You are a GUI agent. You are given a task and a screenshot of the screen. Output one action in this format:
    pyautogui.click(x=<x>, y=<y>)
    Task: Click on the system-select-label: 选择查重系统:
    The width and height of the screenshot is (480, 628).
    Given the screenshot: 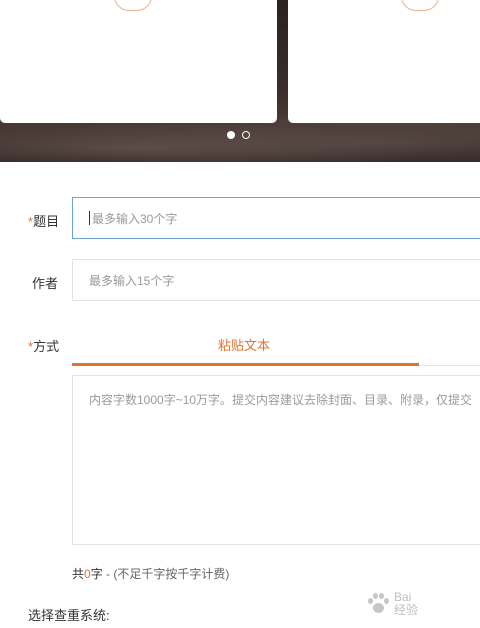 What is the action you would take?
    pyautogui.click(x=69, y=615)
    